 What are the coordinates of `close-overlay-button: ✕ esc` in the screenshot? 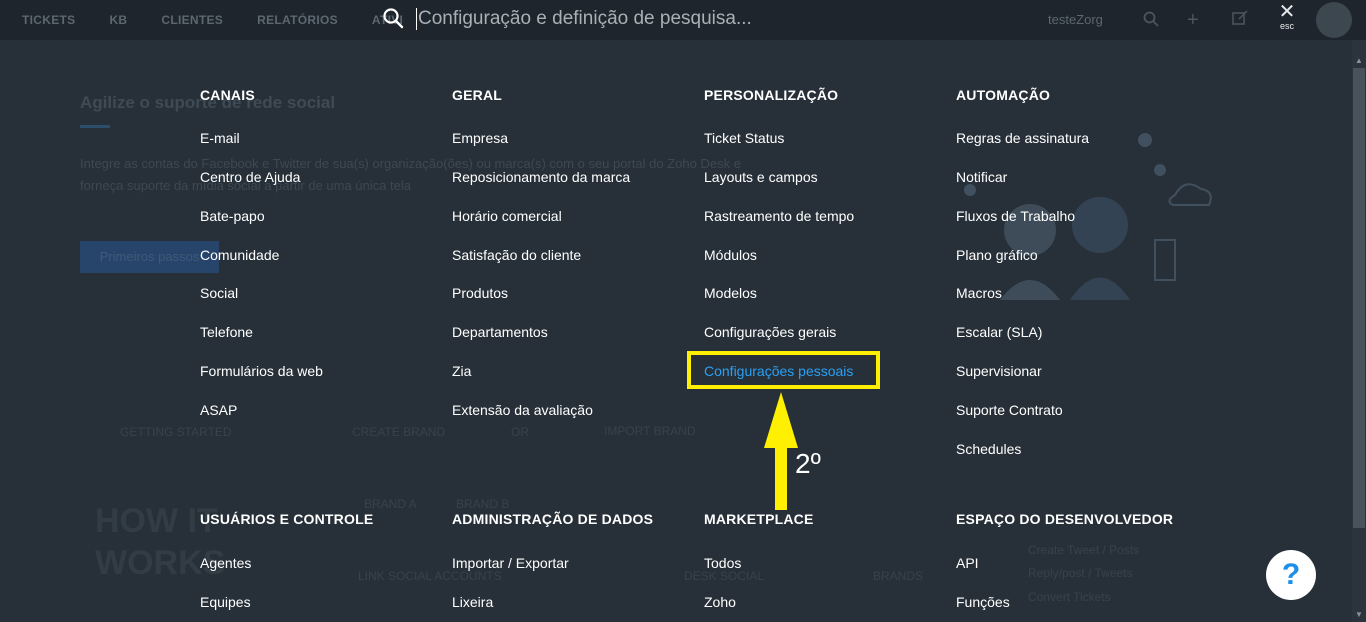 It's located at (1287, 16).